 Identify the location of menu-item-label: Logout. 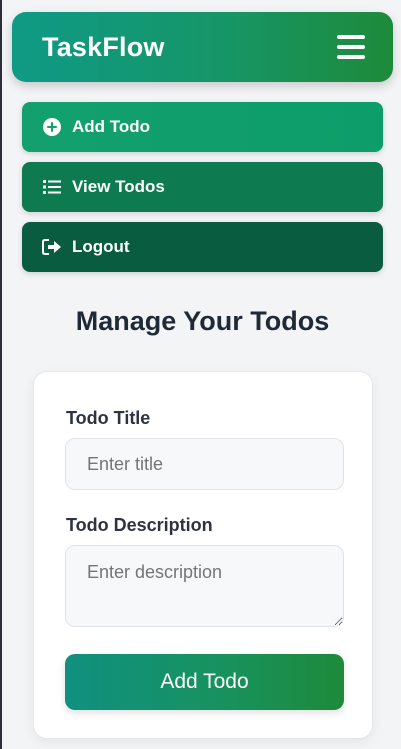
(101, 246).